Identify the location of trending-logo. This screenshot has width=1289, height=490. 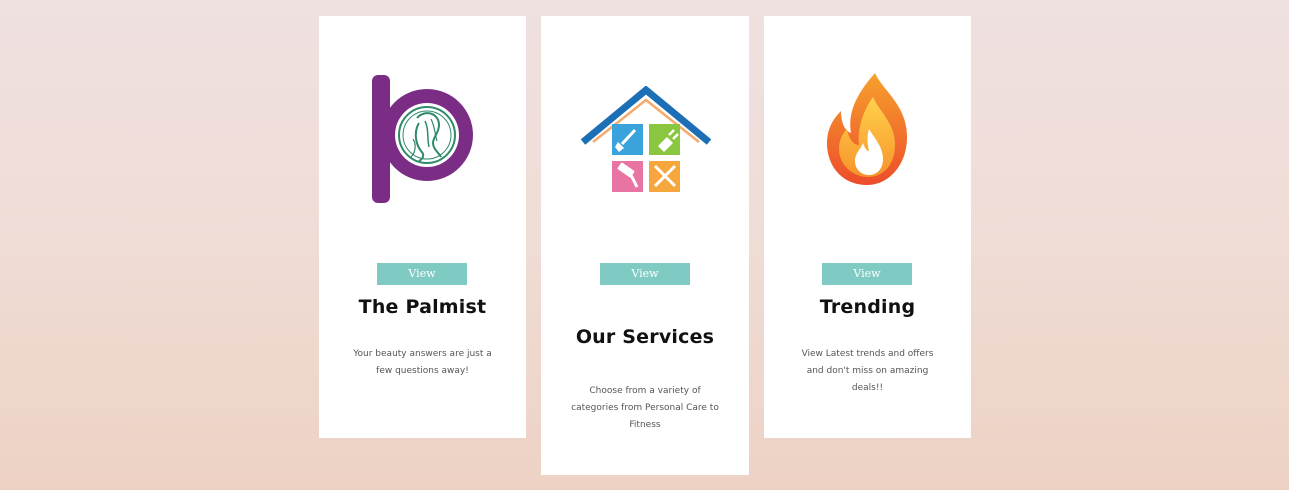
(867, 138).